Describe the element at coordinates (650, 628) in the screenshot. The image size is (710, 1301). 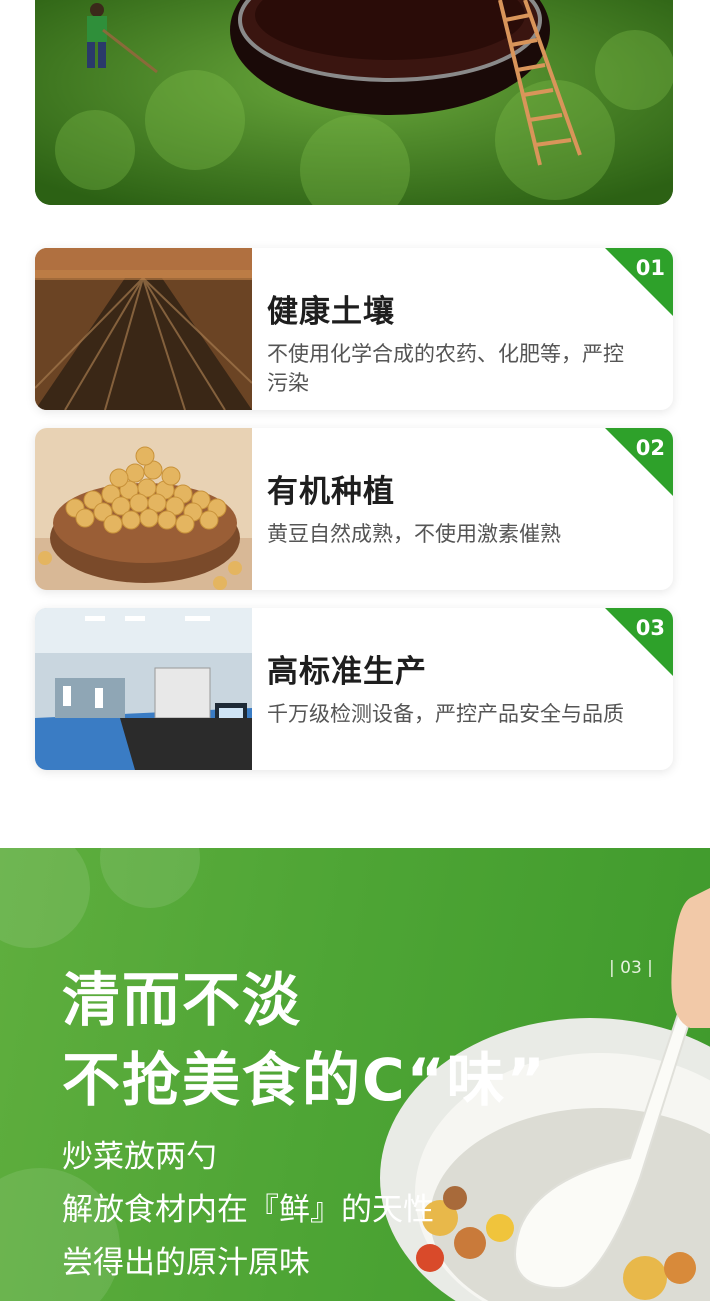
I see `feature-number: 03` at that location.